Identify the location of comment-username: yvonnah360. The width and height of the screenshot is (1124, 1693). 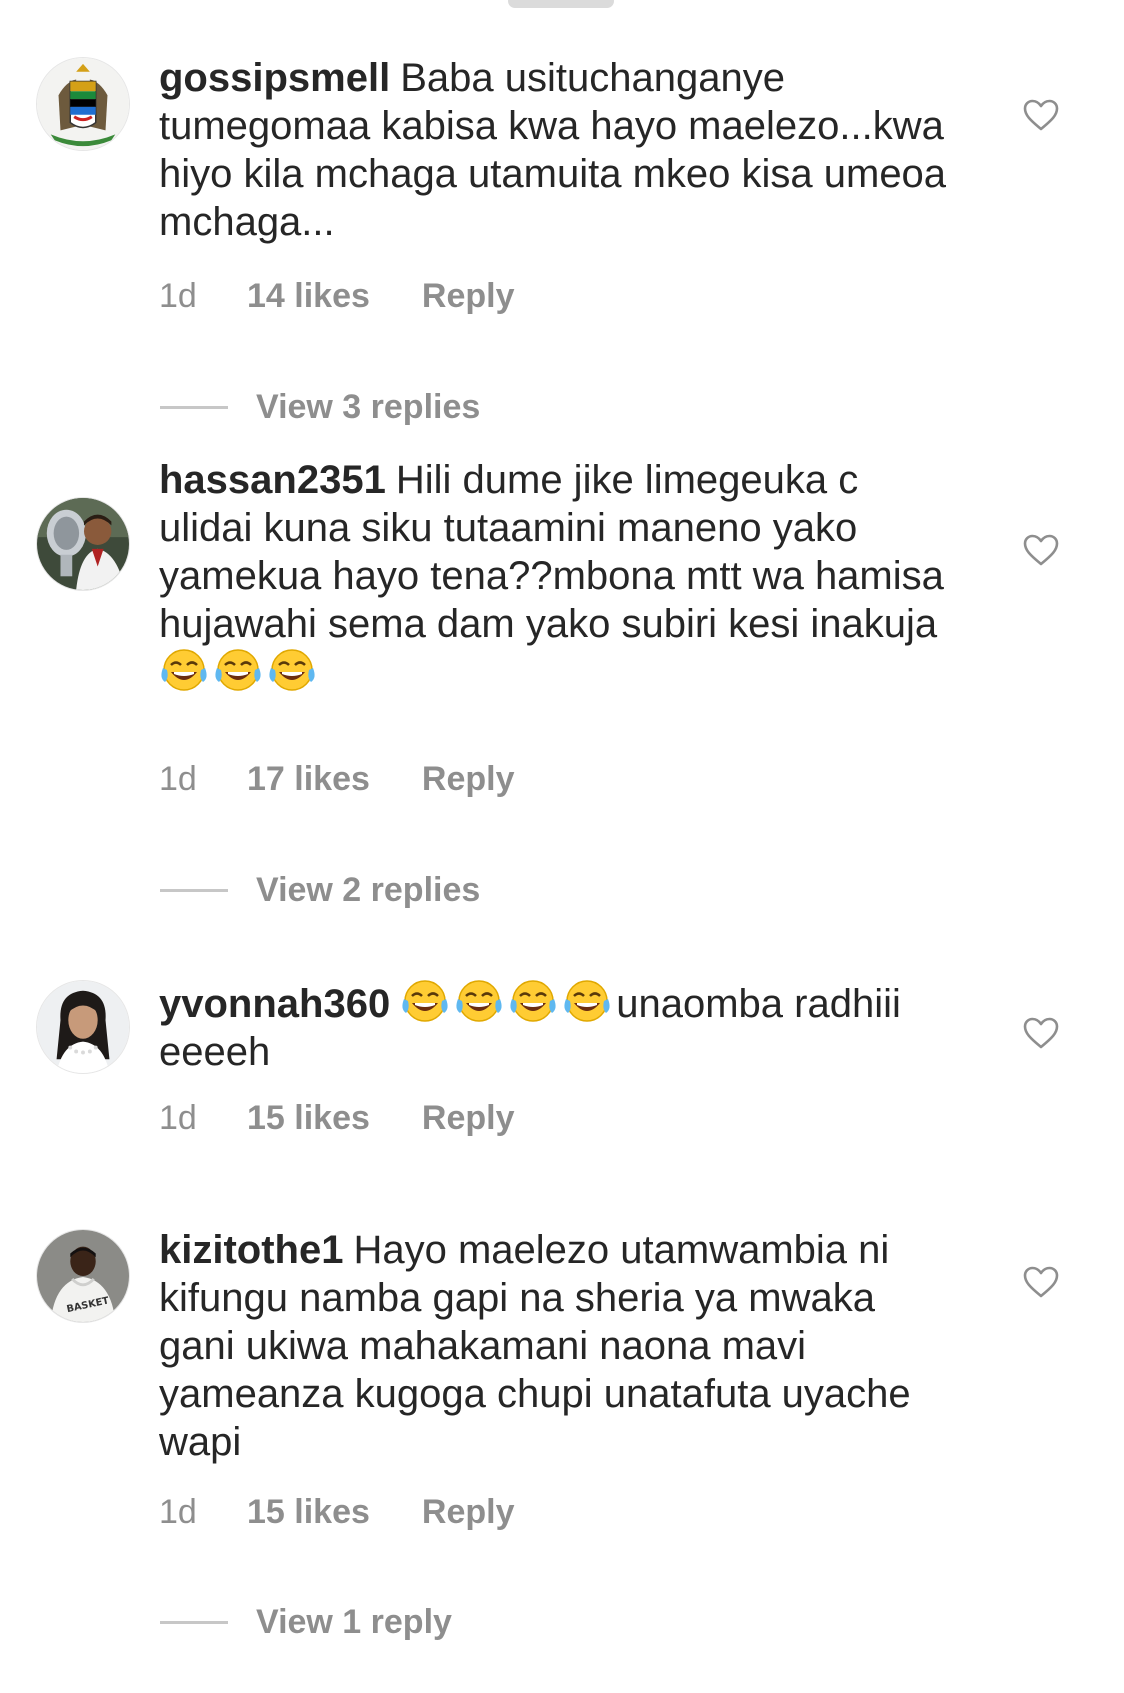
(274, 1004).